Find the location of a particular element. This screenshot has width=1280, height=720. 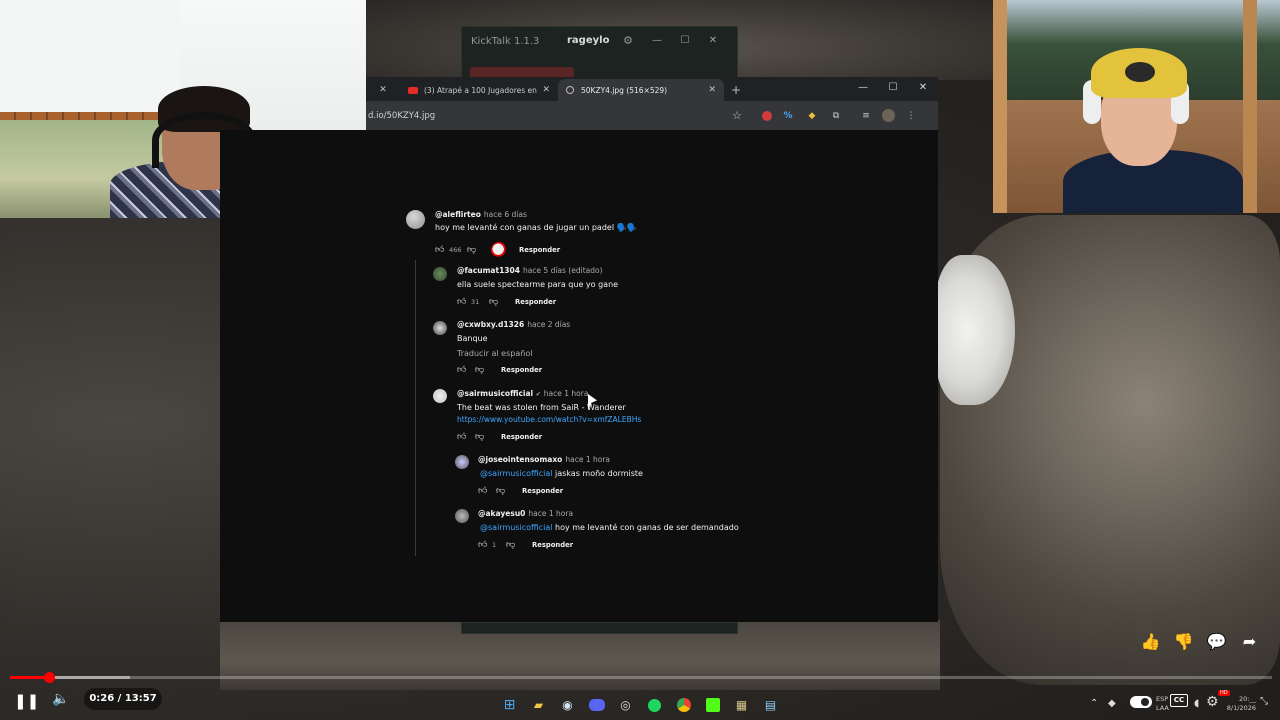

comment-handle: @cxwbxy.d1326 is located at coordinates (490, 324).